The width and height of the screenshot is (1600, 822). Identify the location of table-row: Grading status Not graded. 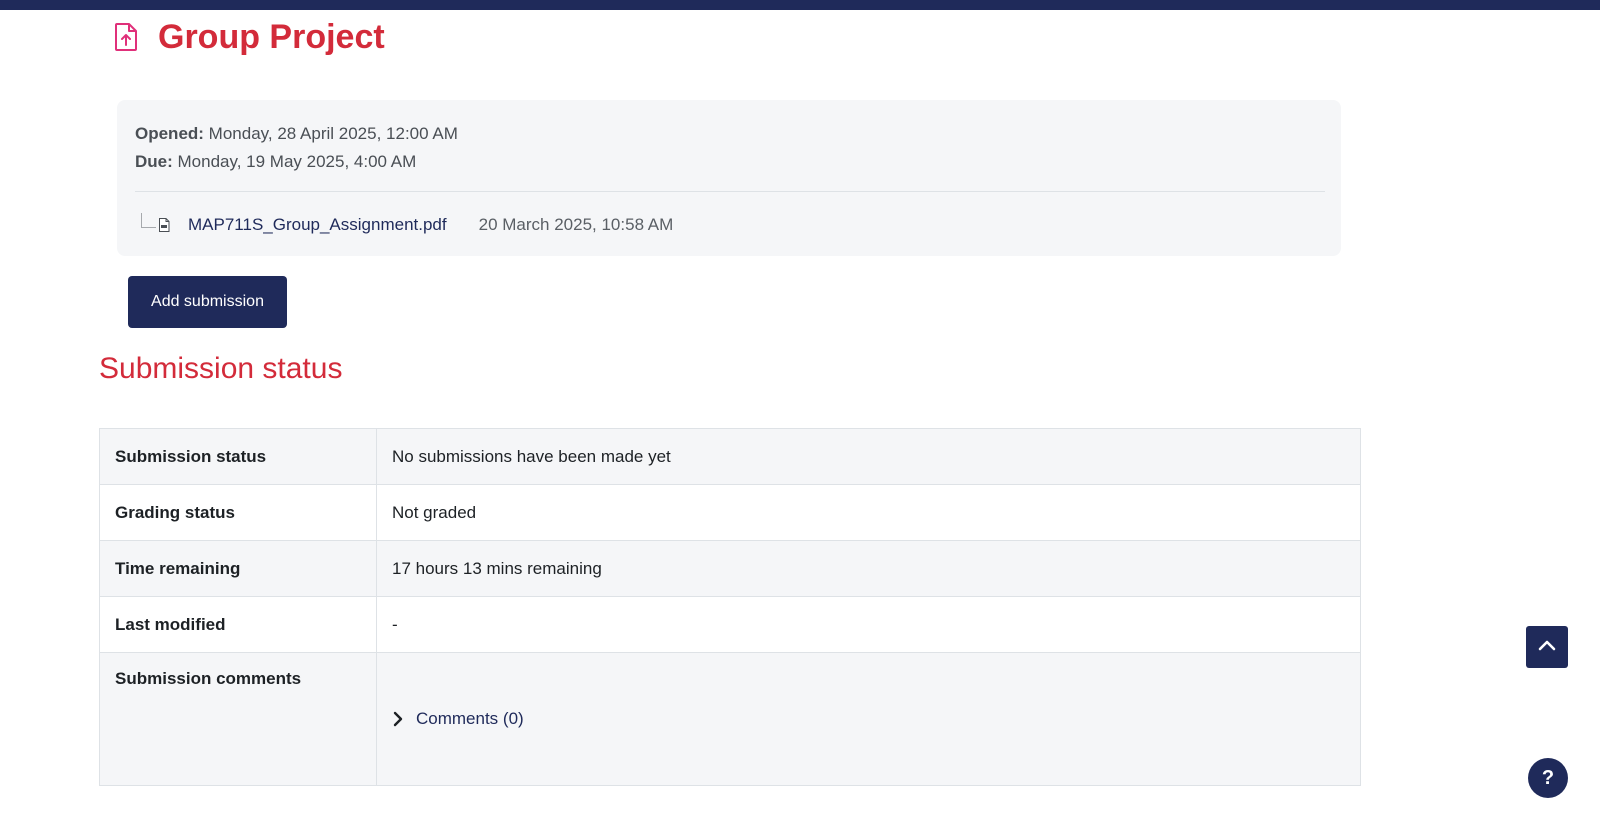
(730, 512).